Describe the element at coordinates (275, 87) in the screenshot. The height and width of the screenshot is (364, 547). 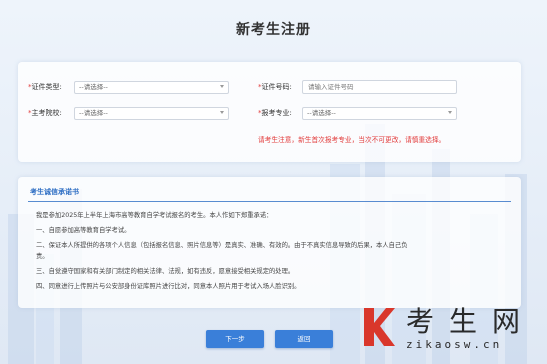
I see `id-number-label: *证件号码:` at that location.